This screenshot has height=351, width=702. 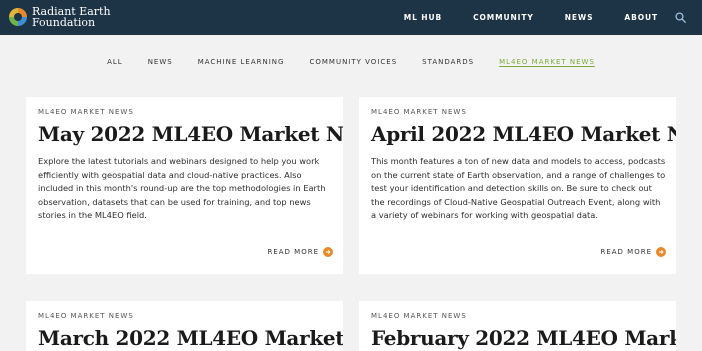 I want to click on filter-news: NEWS, so click(x=160, y=62).